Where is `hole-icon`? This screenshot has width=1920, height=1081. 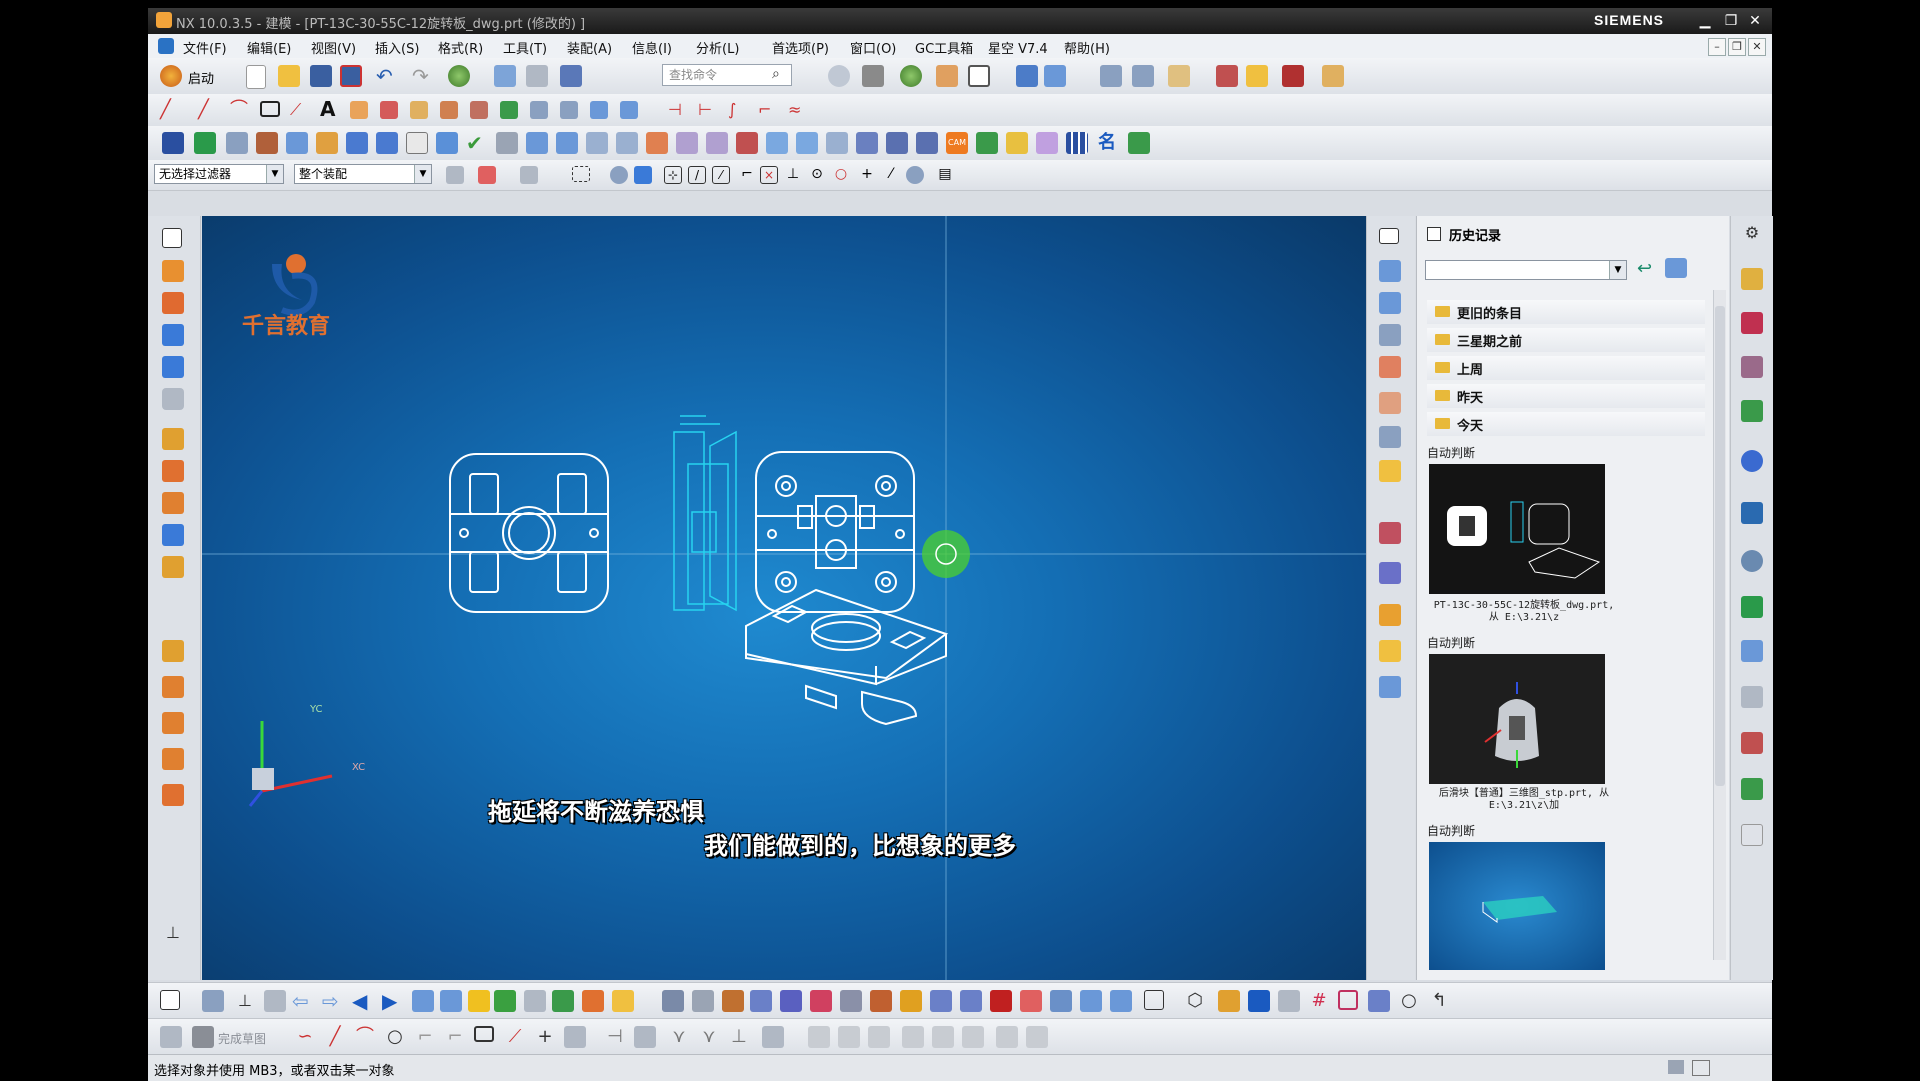
hole-icon is located at coordinates (297, 143).